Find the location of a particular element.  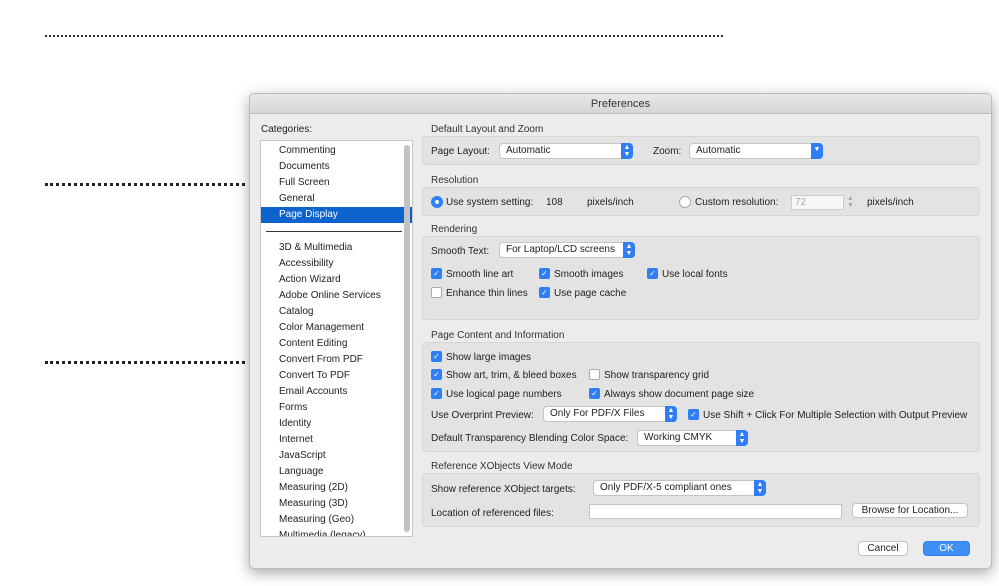

page-layout-select: Automatic ▲ ▼ is located at coordinates (566, 151).